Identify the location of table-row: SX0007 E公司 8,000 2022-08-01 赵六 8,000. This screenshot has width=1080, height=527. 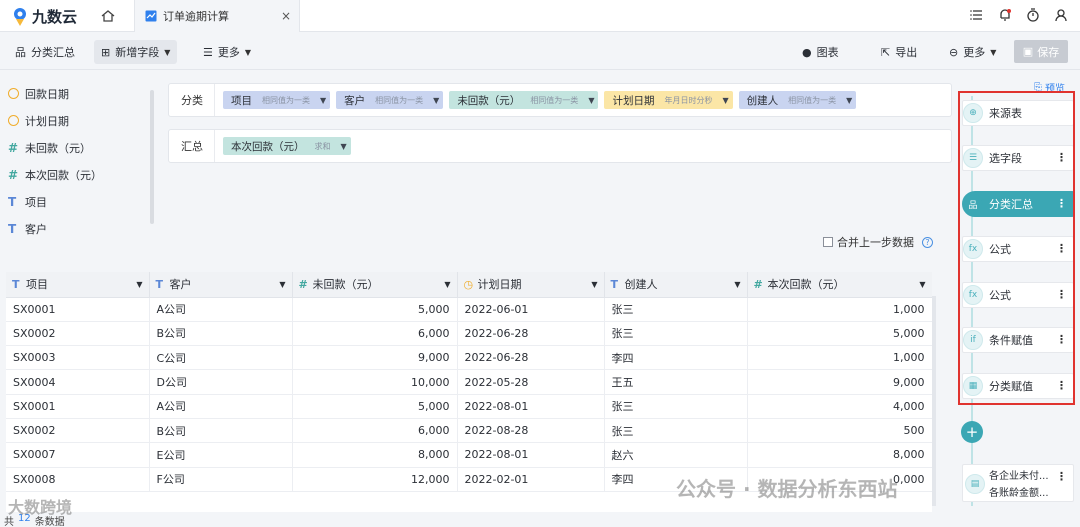
(469, 455).